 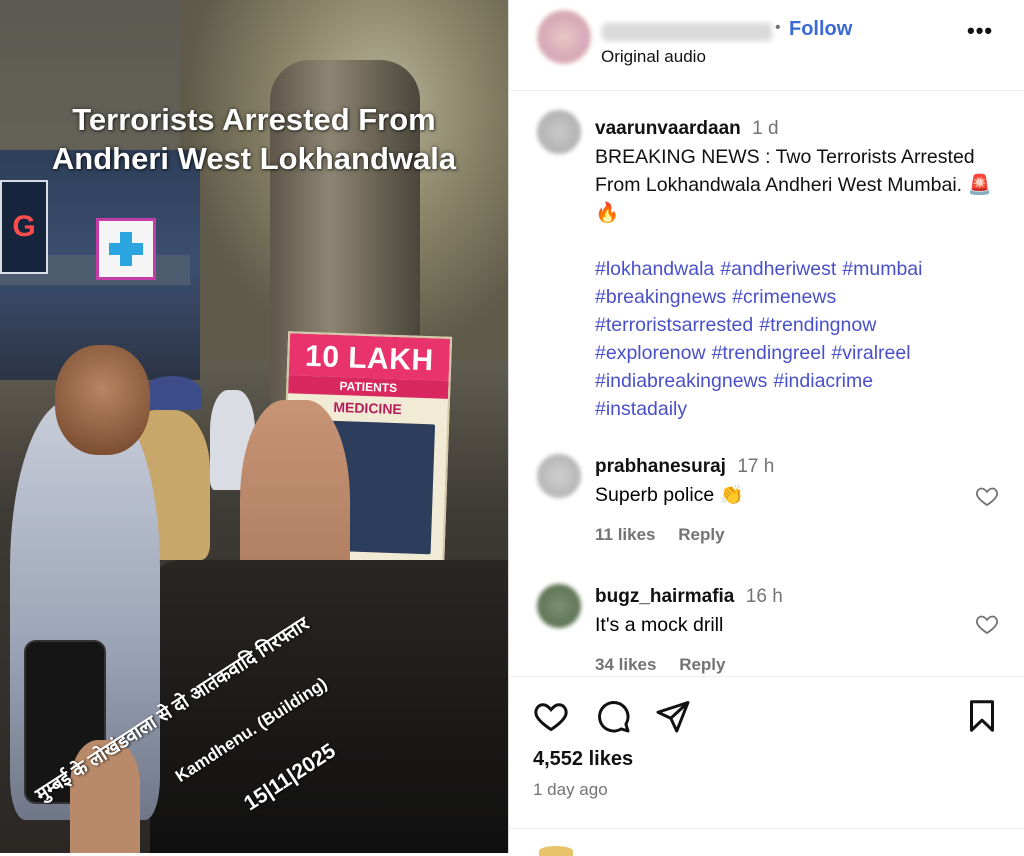 I want to click on follow-button: Follow, so click(x=820, y=29).